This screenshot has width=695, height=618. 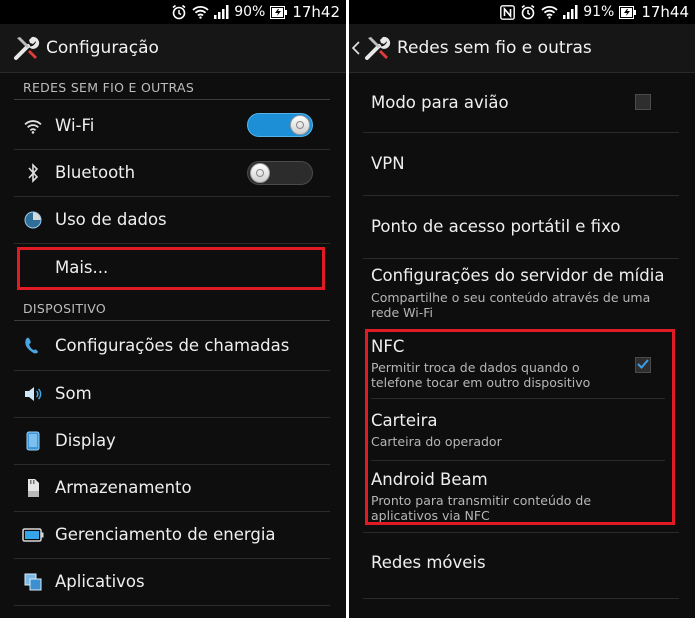 What do you see at coordinates (316, 12) in the screenshot?
I see `clock: 17h42` at bounding box center [316, 12].